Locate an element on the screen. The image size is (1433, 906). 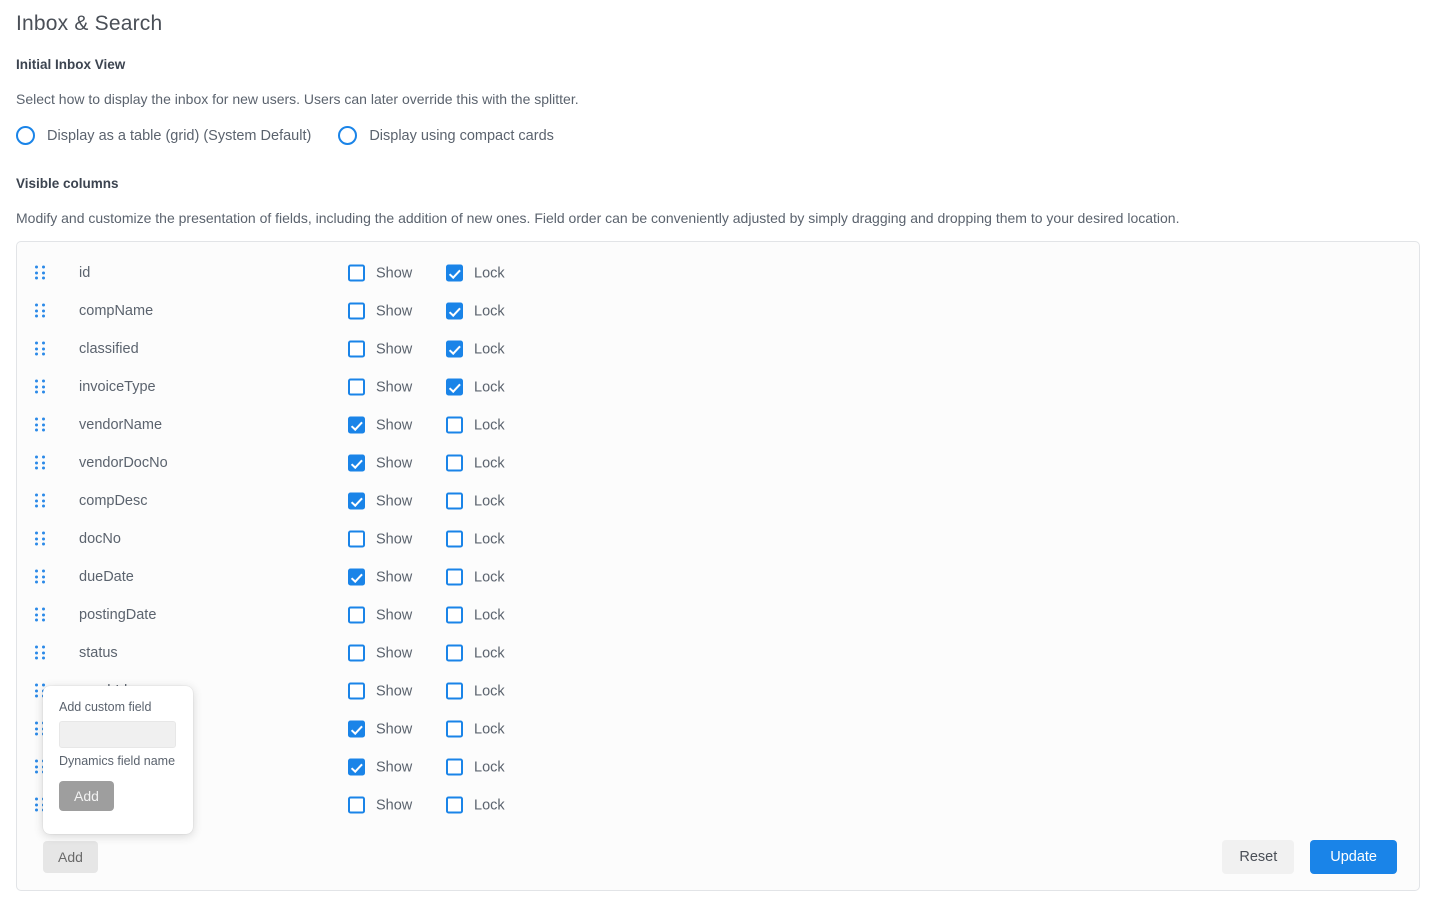
panel-actions: Reset Update is located at coordinates (1309, 857).